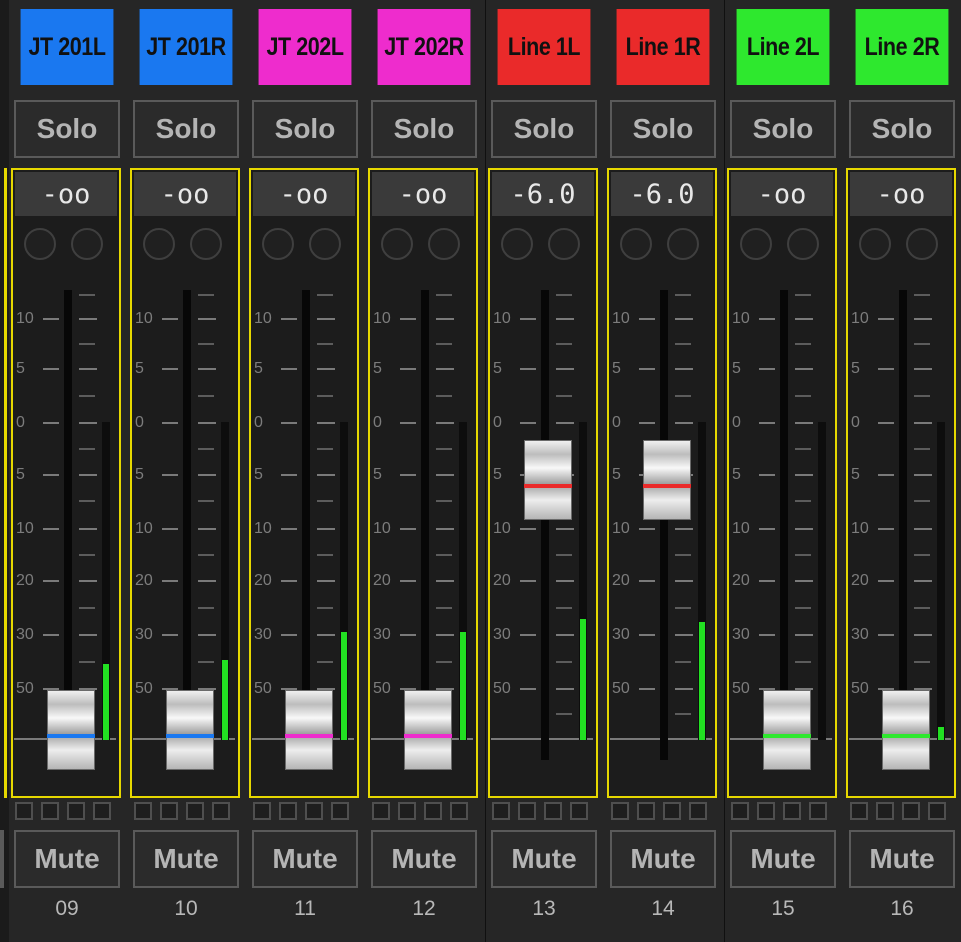 The width and height of the screenshot is (961, 942). Describe the element at coordinates (305, 47) in the screenshot. I see `channel-name-label: JT 202L` at that location.